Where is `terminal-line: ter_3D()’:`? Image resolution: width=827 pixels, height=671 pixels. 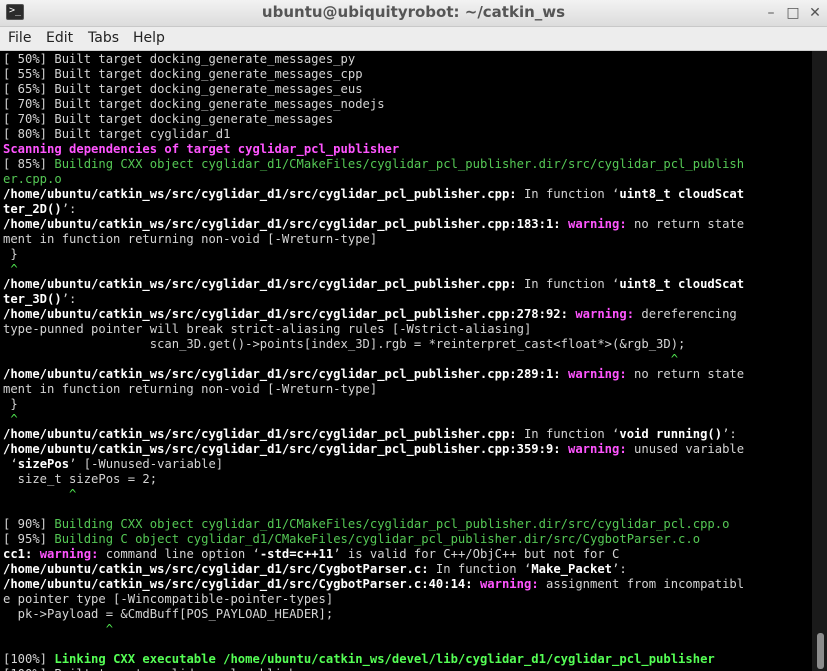
terminal-line: ter_3D()’: is located at coordinates (39, 299).